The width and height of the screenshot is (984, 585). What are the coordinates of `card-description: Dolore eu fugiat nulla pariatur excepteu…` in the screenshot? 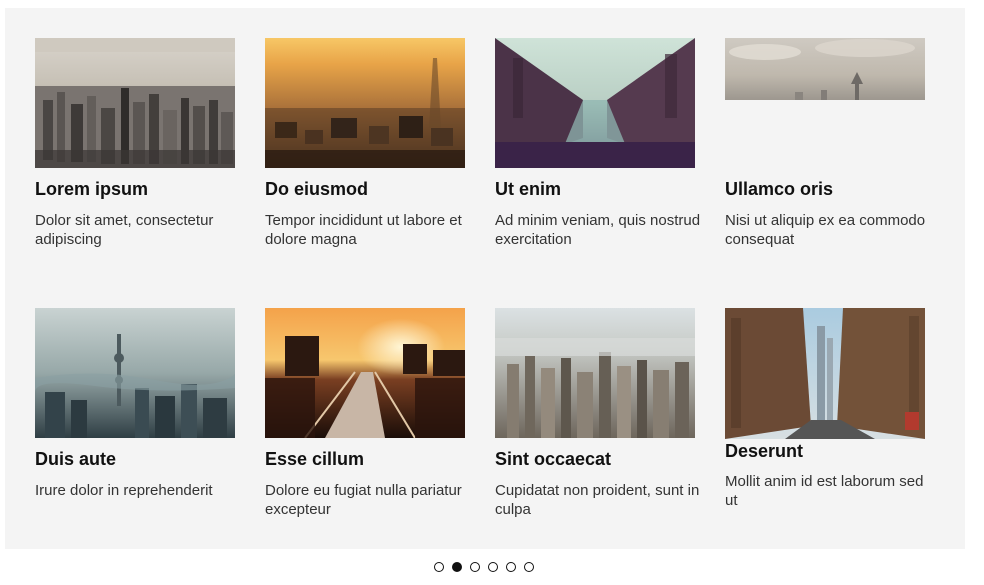 It's located at (363, 500).